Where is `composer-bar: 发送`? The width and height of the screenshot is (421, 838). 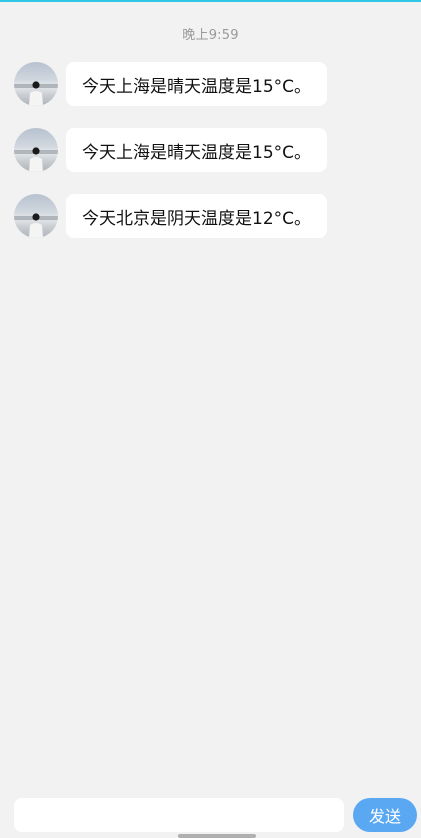
composer-bar: 发送 is located at coordinates (210, 814).